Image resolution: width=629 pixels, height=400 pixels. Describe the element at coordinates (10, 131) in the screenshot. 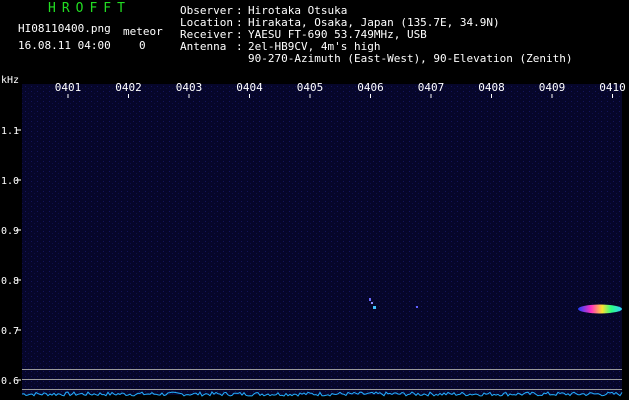

I see `y-tick-label: 1.1` at that location.